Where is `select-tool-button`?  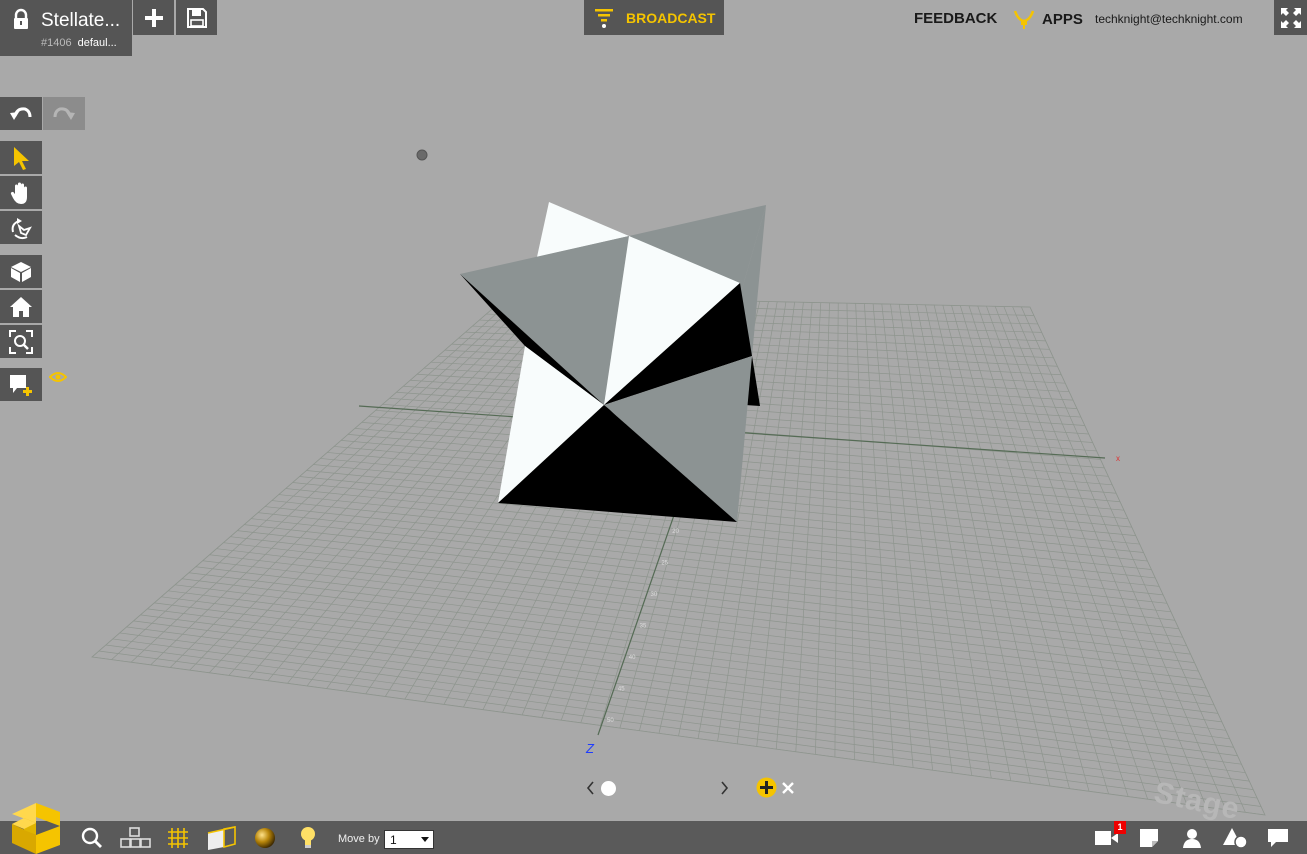 select-tool-button is located at coordinates (21, 157).